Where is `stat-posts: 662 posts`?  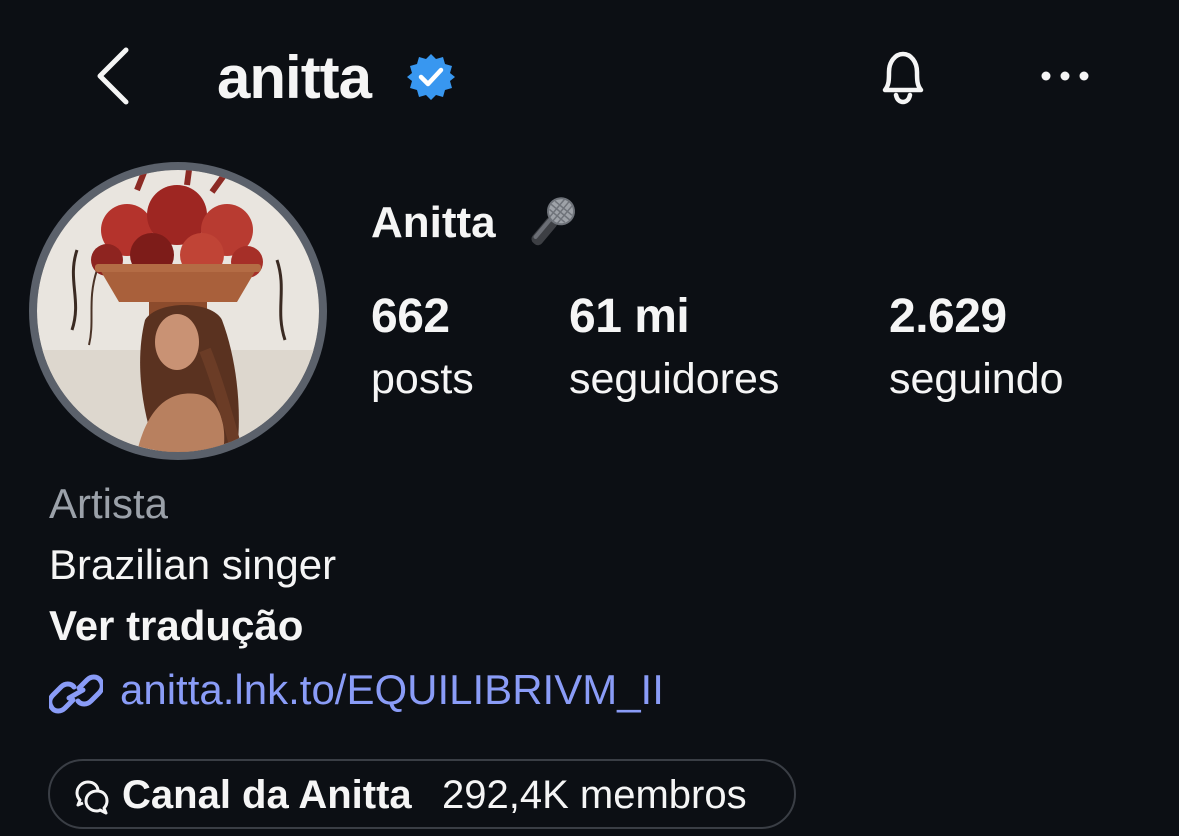 stat-posts: 662 posts is located at coordinates (422, 347).